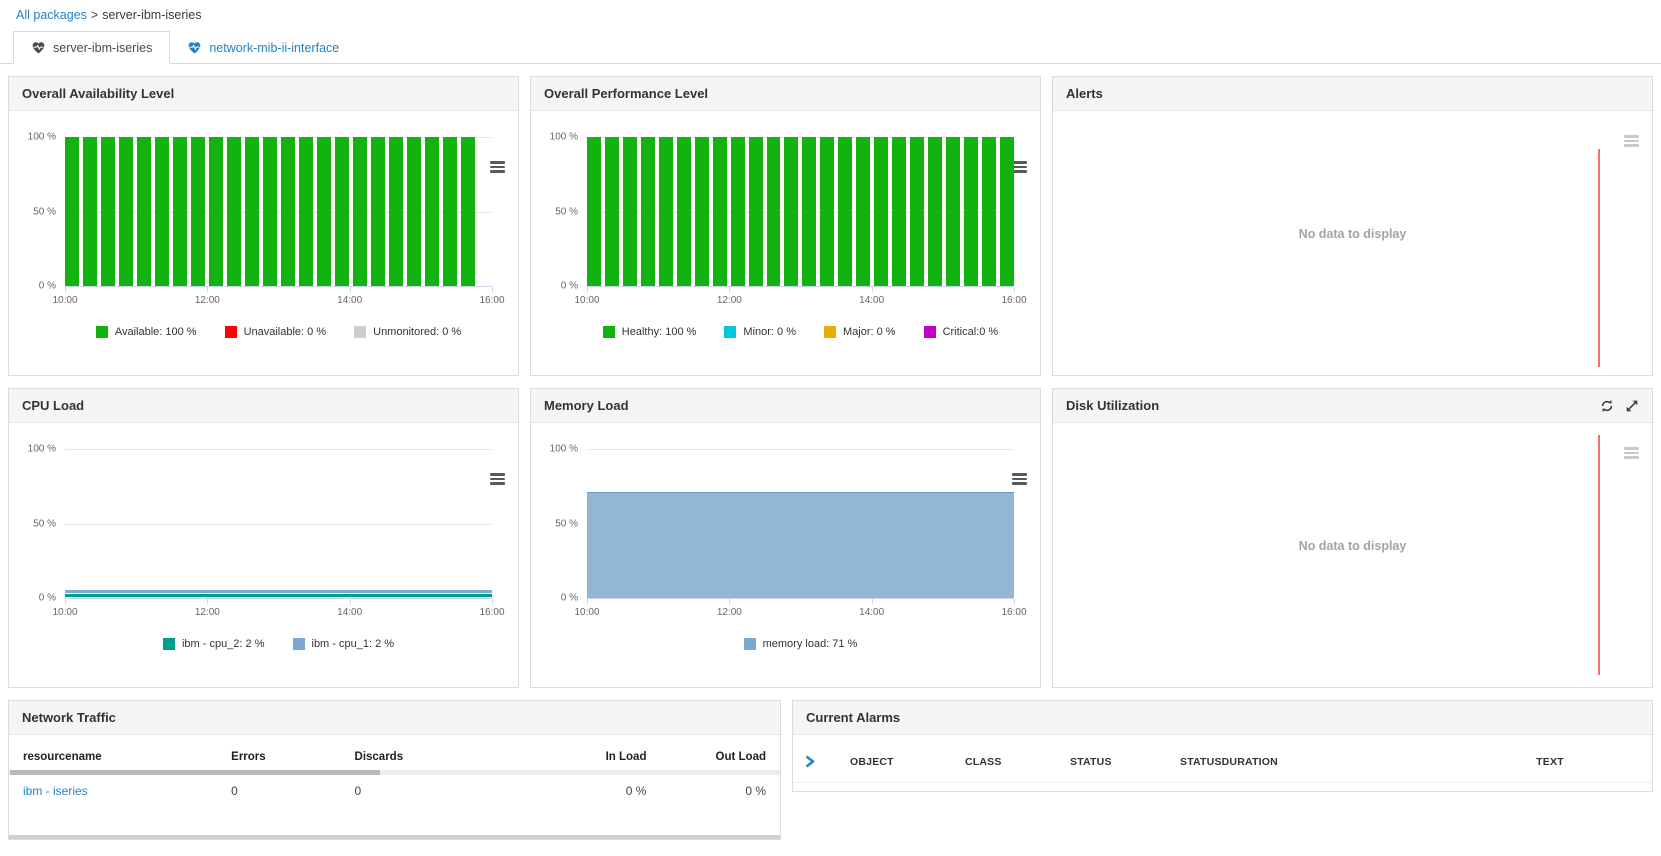  I want to click on panel-title: Alerts, so click(1352, 94).